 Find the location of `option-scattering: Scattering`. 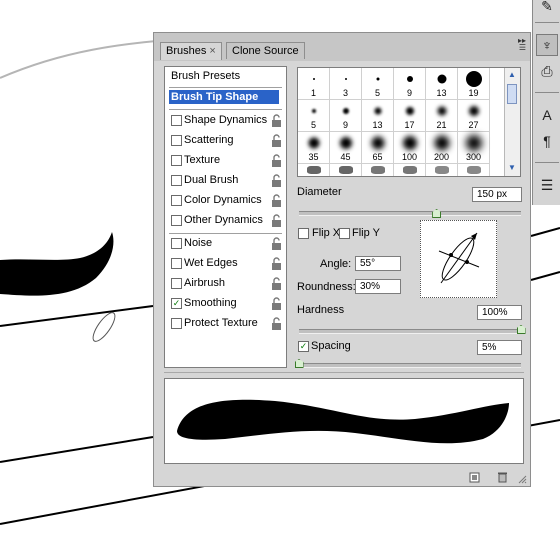

option-scattering: Scattering is located at coordinates (225, 141).